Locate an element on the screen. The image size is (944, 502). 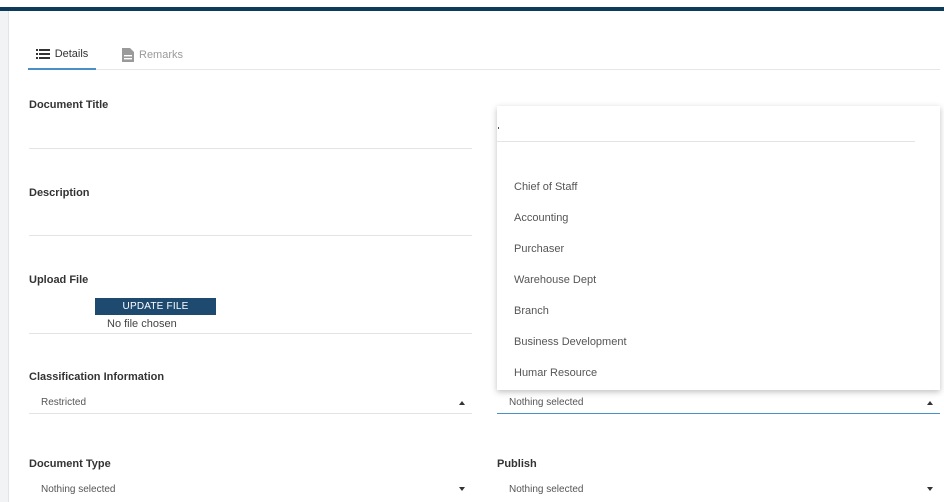
document-icon is located at coordinates (128, 55).